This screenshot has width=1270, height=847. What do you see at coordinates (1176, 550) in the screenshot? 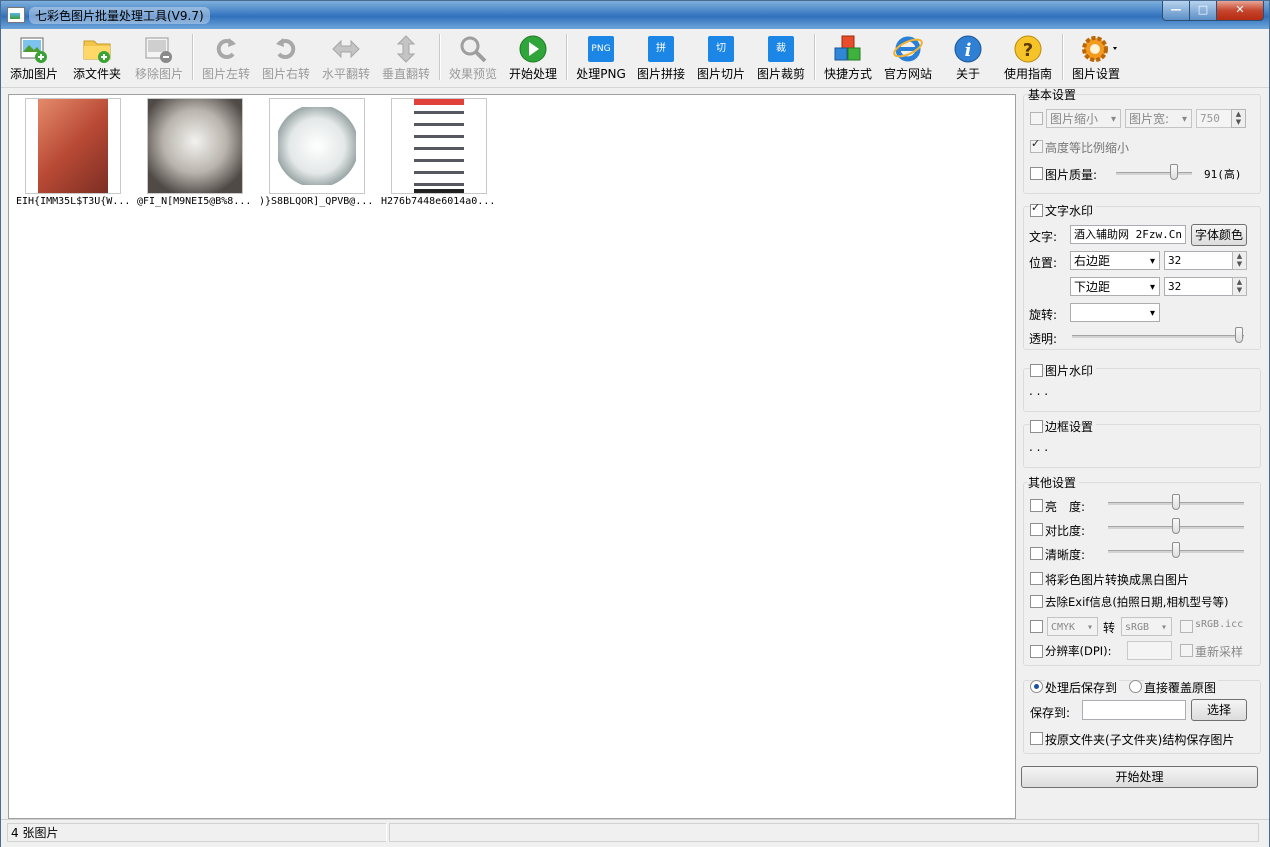
I see `sharpness-slider-thumb` at bounding box center [1176, 550].